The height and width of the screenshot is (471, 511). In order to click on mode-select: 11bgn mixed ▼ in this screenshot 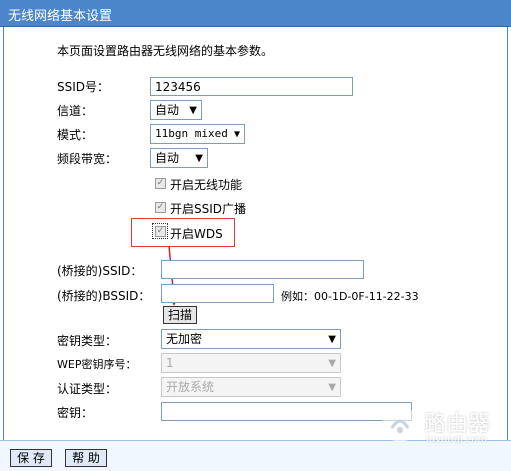, I will do `click(197, 134)`.